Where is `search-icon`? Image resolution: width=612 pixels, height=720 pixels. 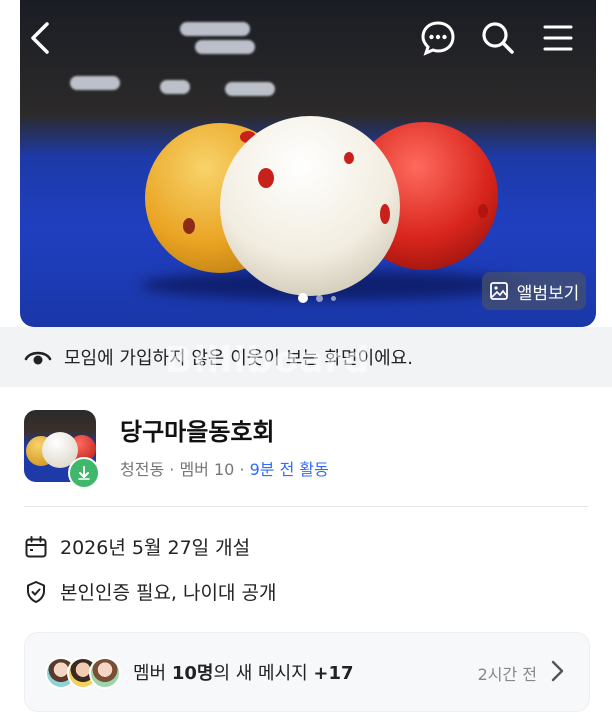
search-icon is located at coordinates (498, 38).